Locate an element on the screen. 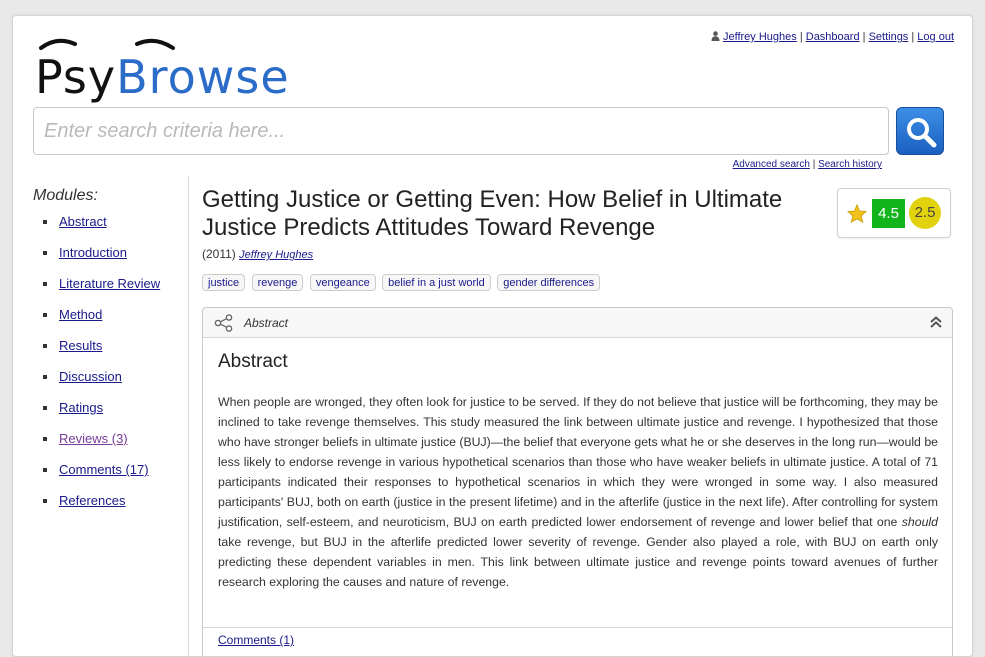  user-icon is located at coordinates (715, 36).